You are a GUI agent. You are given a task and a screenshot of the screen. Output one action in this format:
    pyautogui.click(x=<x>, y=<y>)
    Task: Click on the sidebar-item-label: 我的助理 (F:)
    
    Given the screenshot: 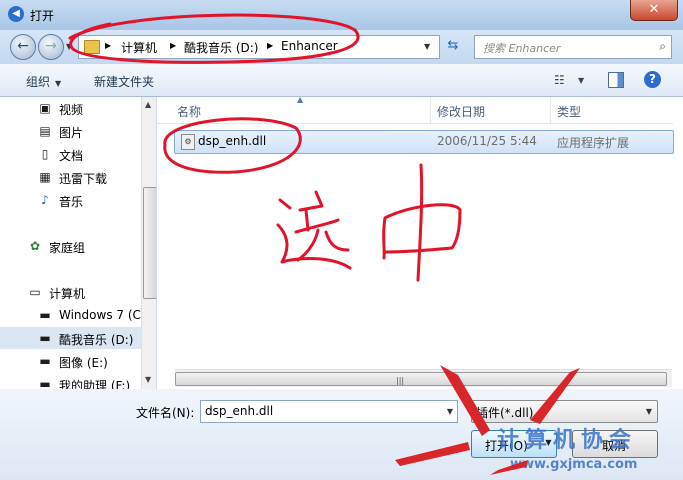 What is the action you would take?
    pyautogui.click(x=95, y=384)
    